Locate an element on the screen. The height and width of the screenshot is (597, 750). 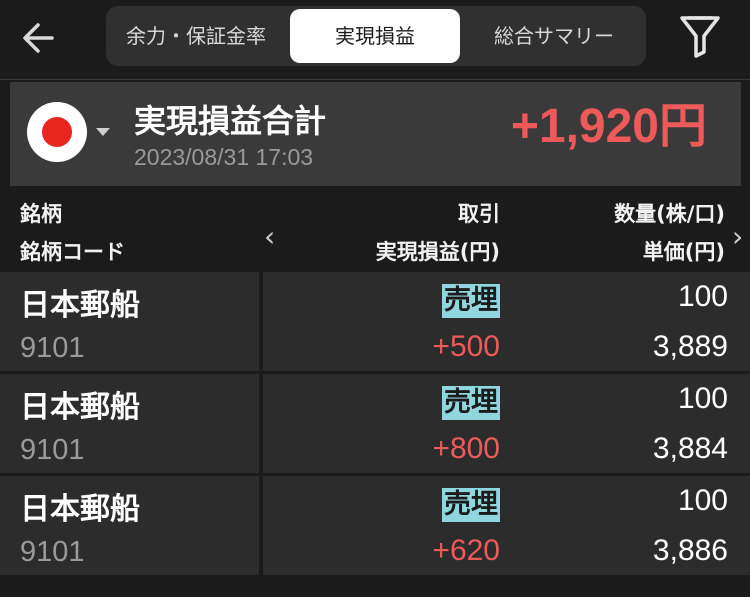
header-stock-code: 銘柄コード is located at coordinates (72, 252).